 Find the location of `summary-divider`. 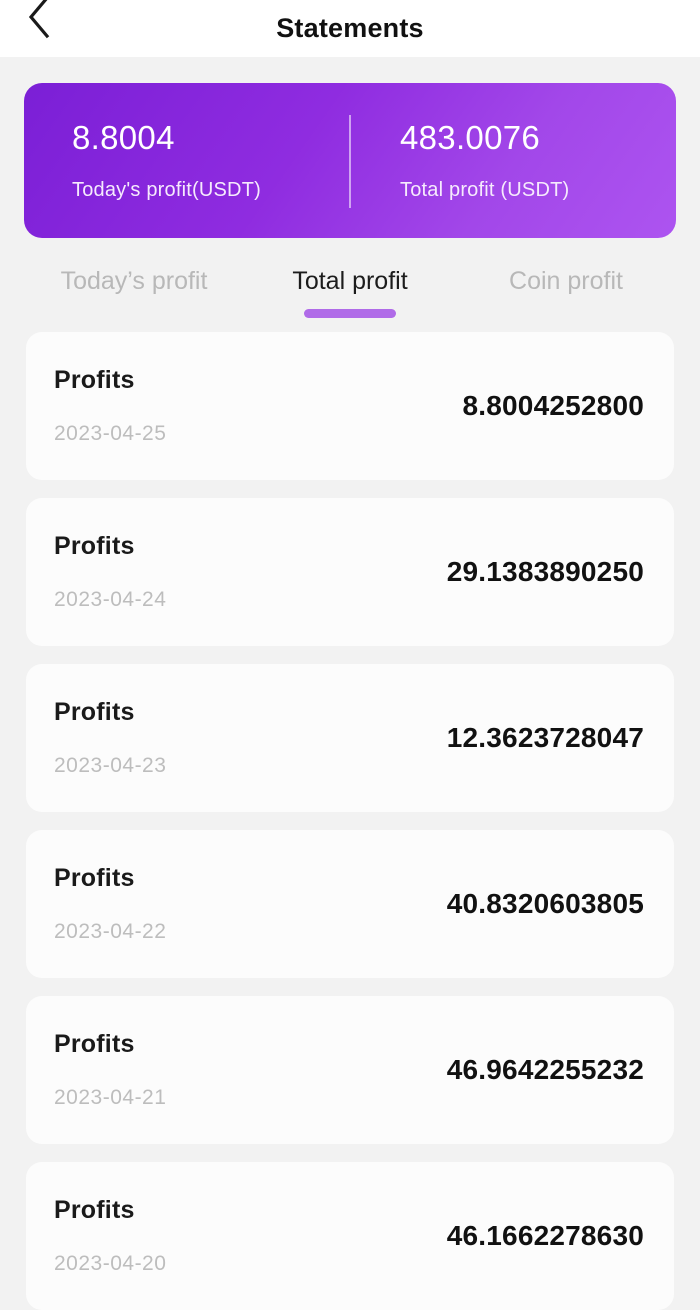

summary-divider is located at coordinates (350, 161).